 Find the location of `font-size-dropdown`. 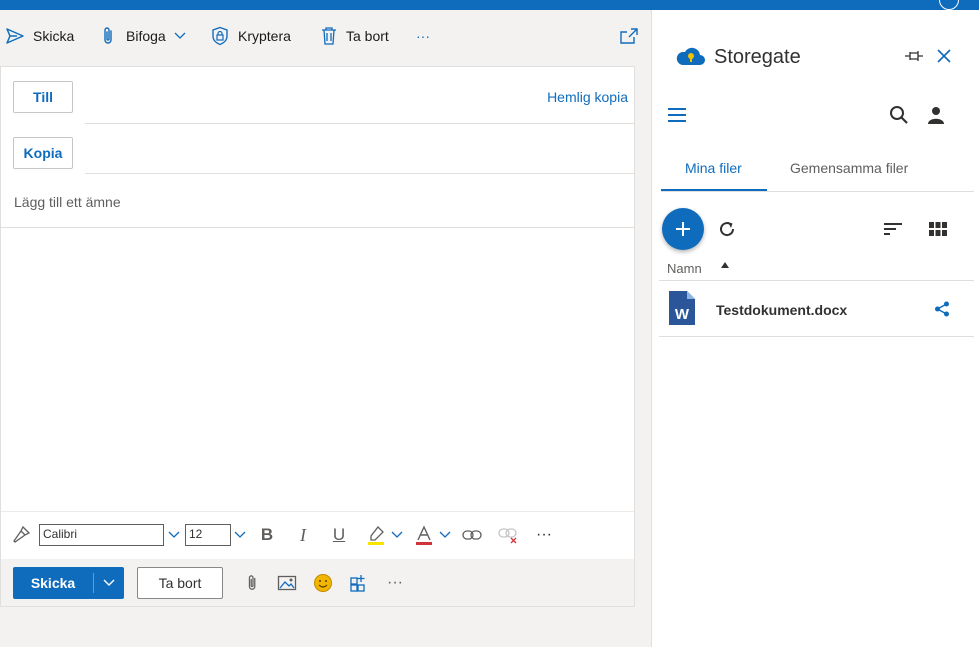

font-size-dropdown is located at coordinates (240, 535).